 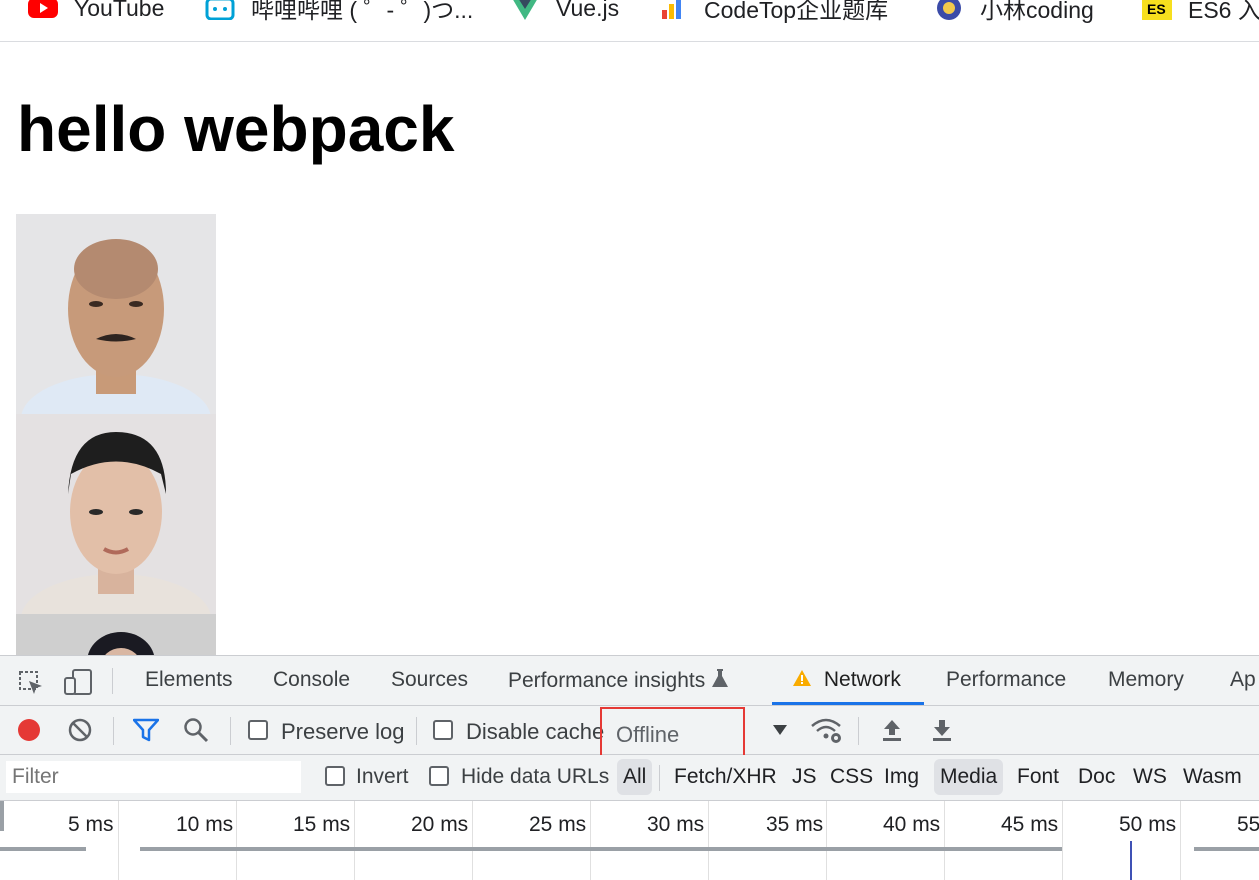 What do you see at coordinates (648, 734) in the screenshot?
I see `throttling-value: Offline` at bounding box center [648, 734].